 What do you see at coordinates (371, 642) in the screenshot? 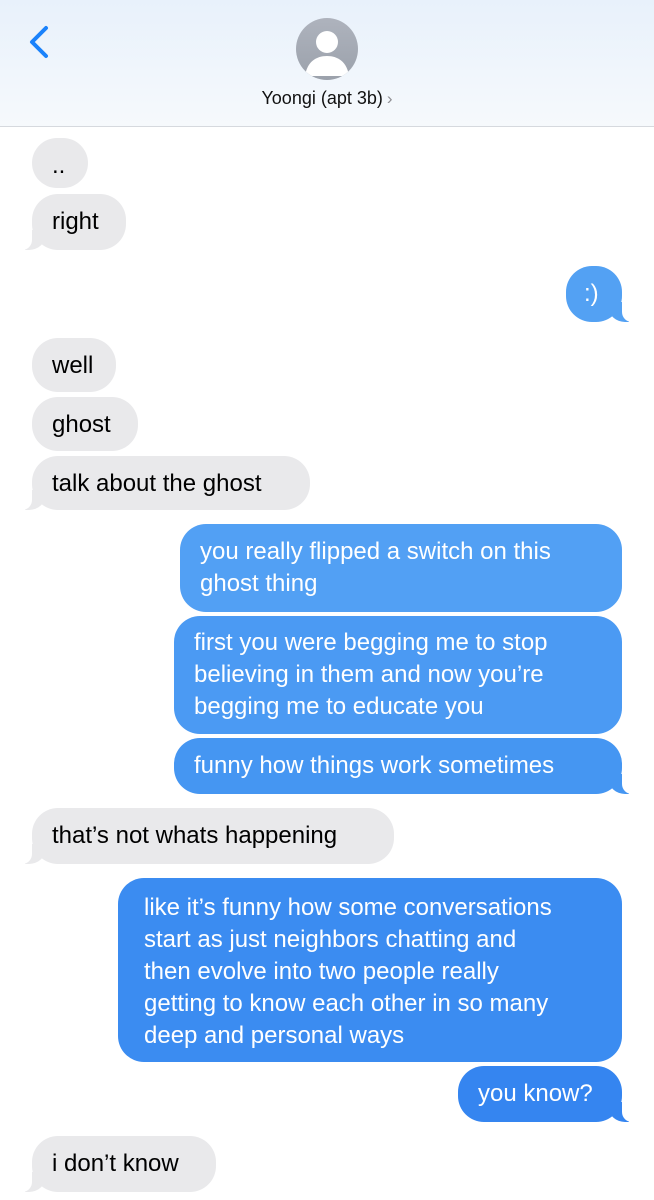
I see `message-line: first you were begging me to stop` at bounding box center [371, 642].